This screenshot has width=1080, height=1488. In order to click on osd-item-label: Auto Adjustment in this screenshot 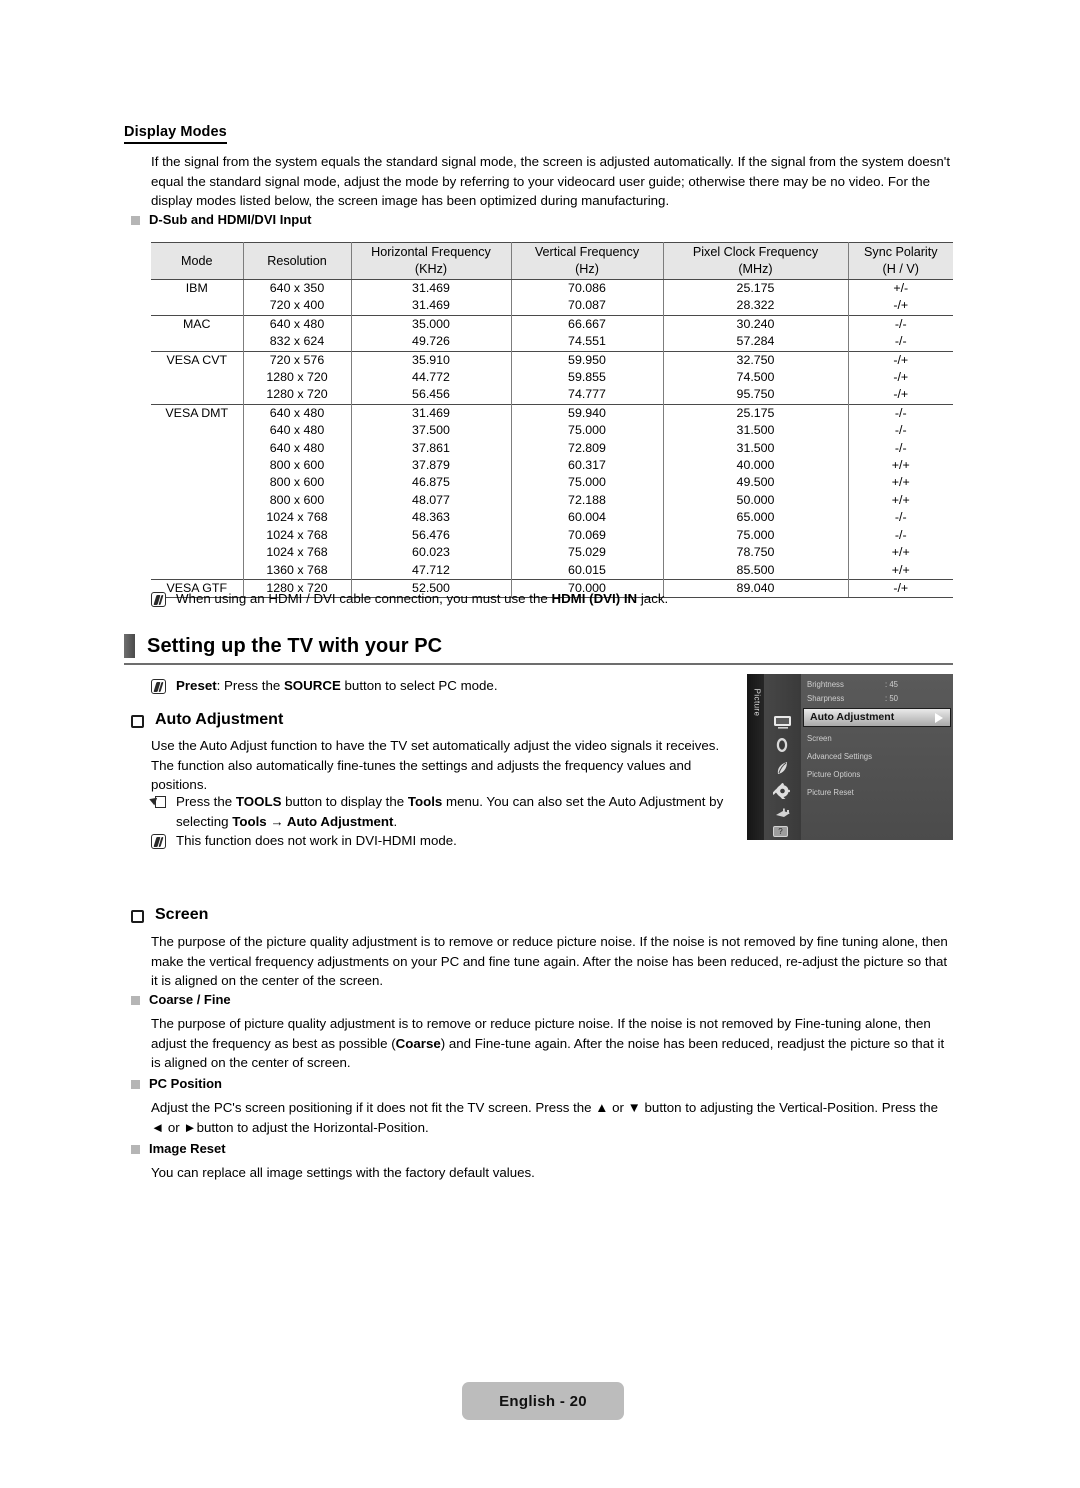, I will do `click(852, 717)`.